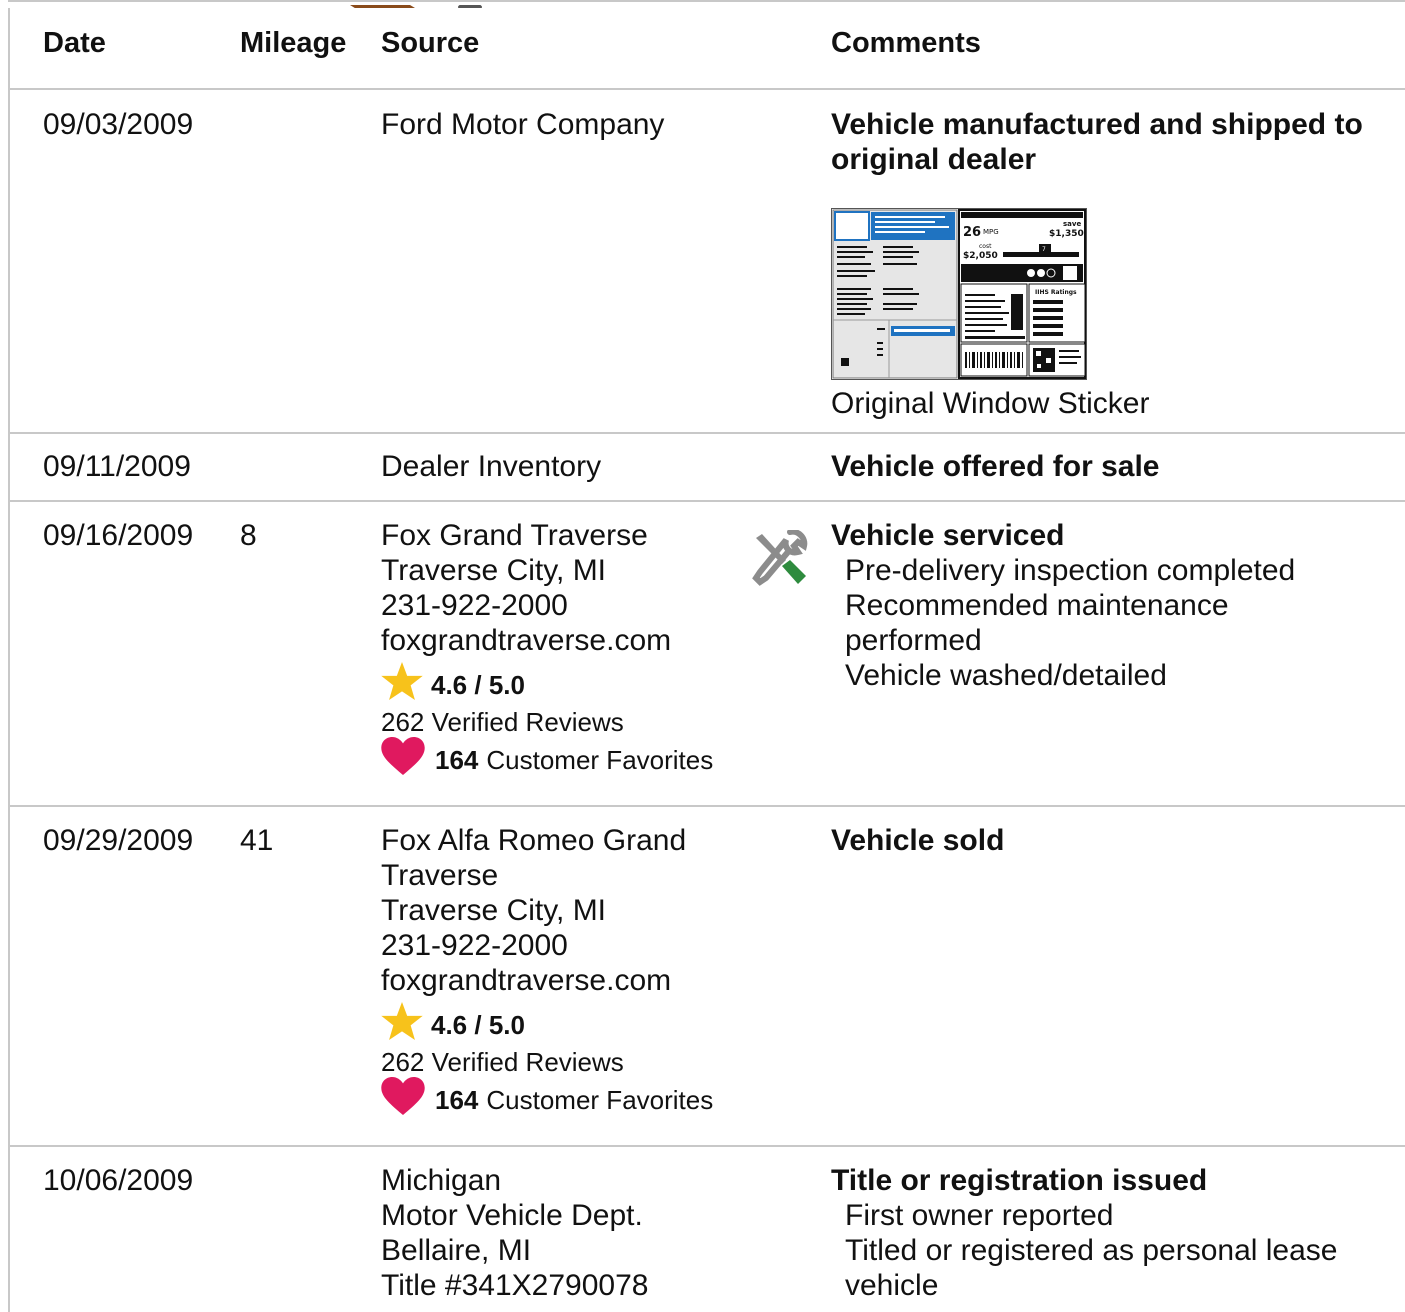 The height and width of the screenshot is (1312, 1405). I want to click on column-header-source: Source, so click(430, 43).